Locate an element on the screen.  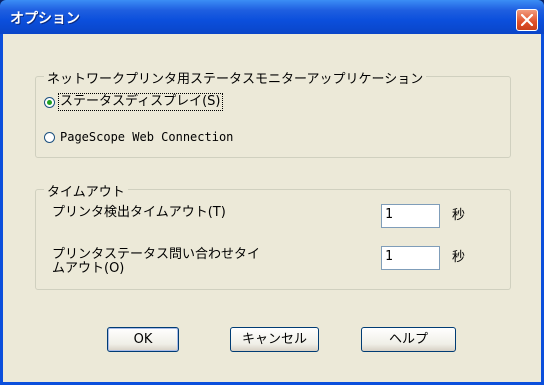
close-icon is located at coordinates (527, 20).